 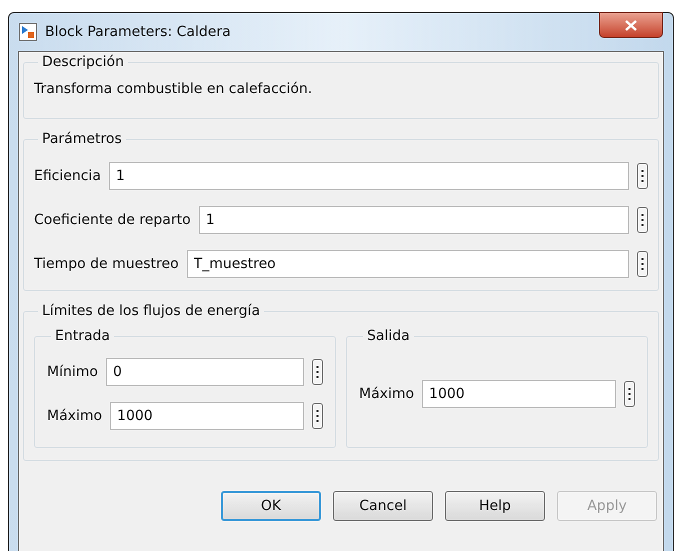 I want to click on dialog-button: Help, so click(x=495, y=506).